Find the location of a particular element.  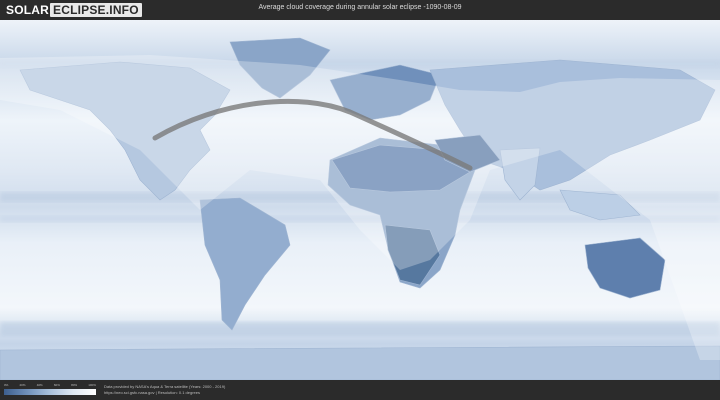

legend-tick: 100% is located at coordinates (92, 385).